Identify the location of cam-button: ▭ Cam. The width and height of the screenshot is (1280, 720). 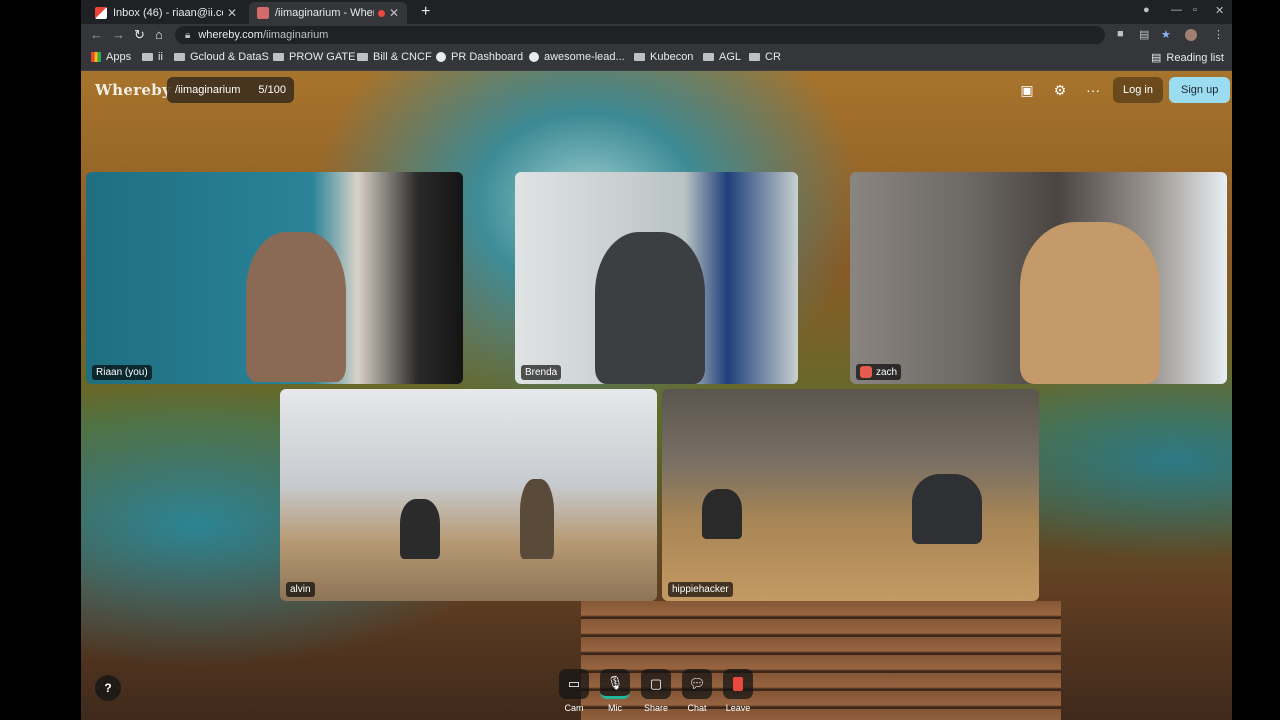
(574, 691).